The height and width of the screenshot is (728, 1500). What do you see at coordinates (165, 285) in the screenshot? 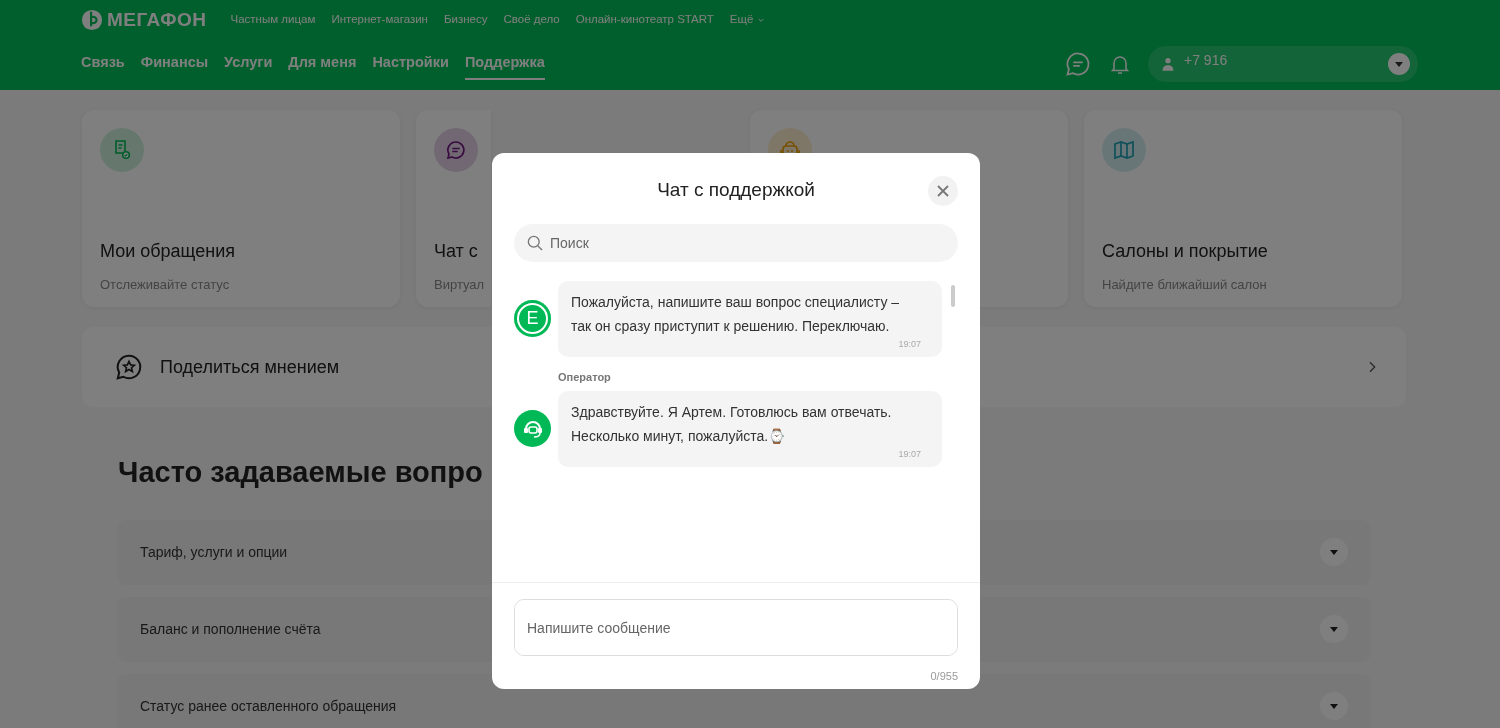
I see `card-subtitle: Отслеживайте статус` at bounding box center [165, 285].